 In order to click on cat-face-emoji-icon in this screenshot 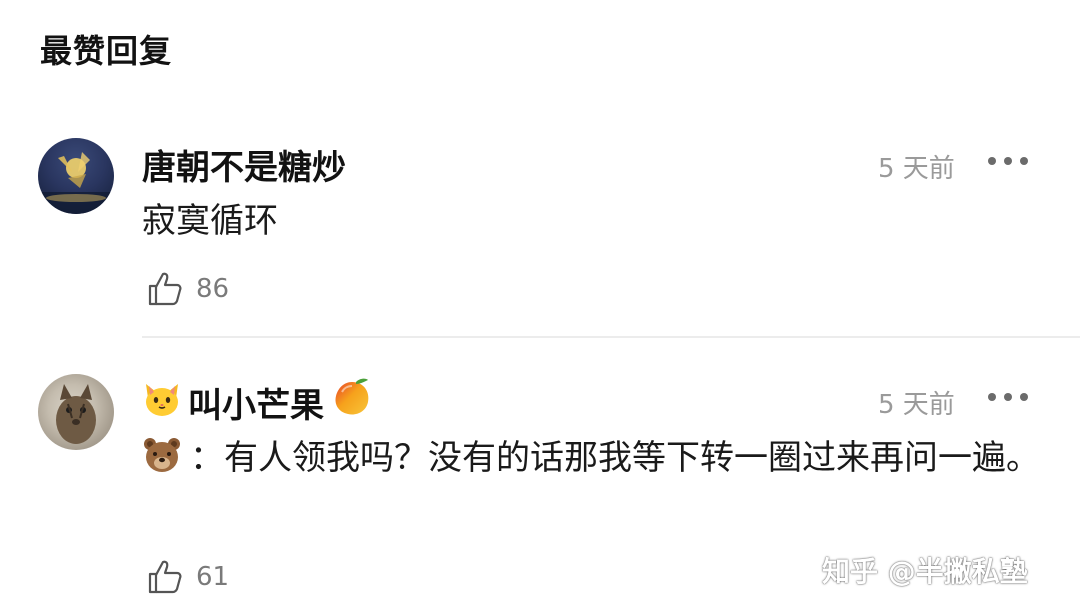, I will do `click(162, 402)`.